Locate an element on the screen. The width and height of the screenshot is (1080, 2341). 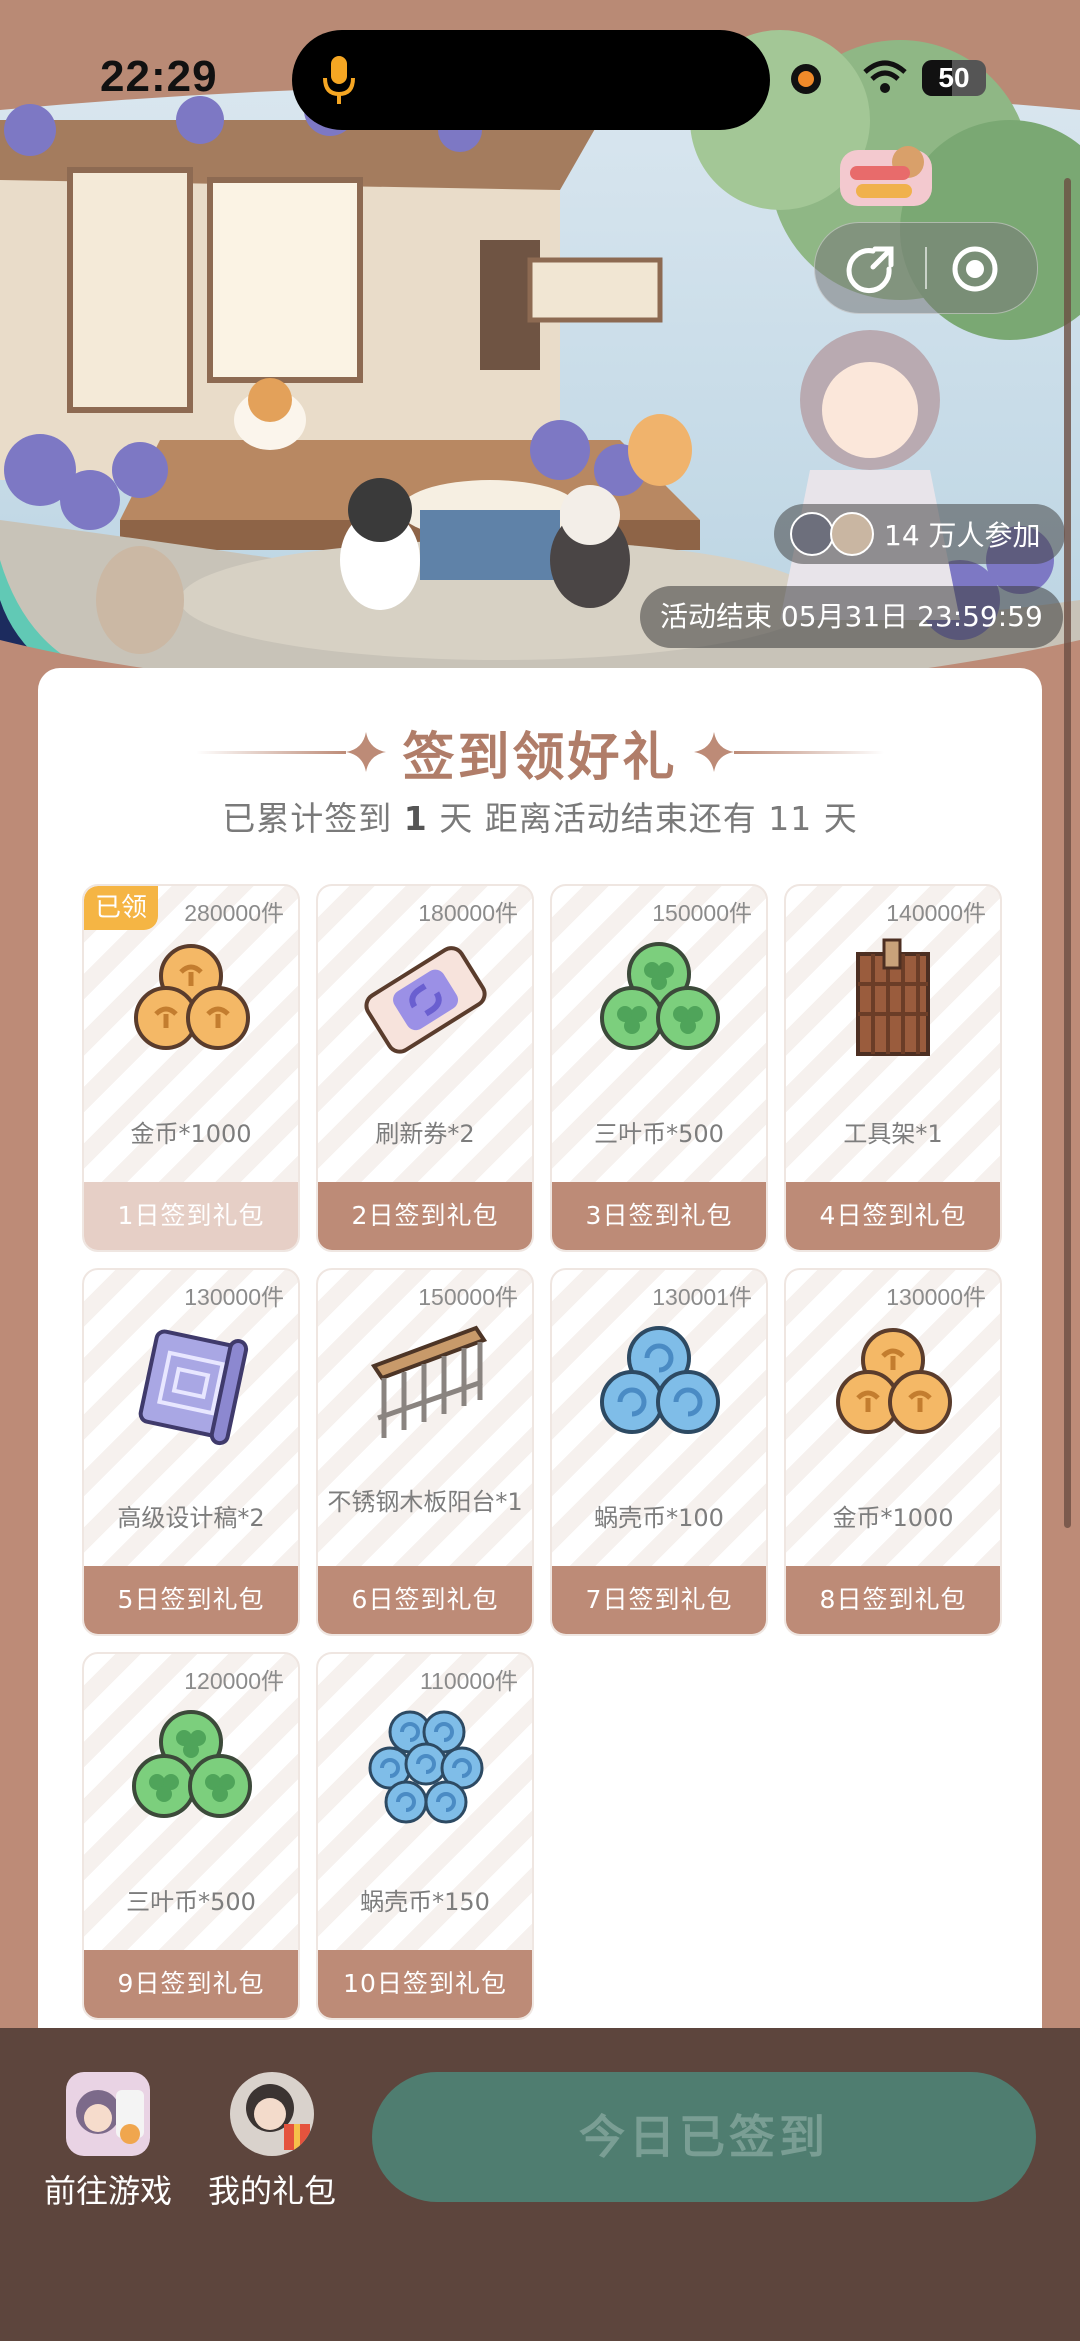
status-time: 22:29 is located at coordinates (159, 76).